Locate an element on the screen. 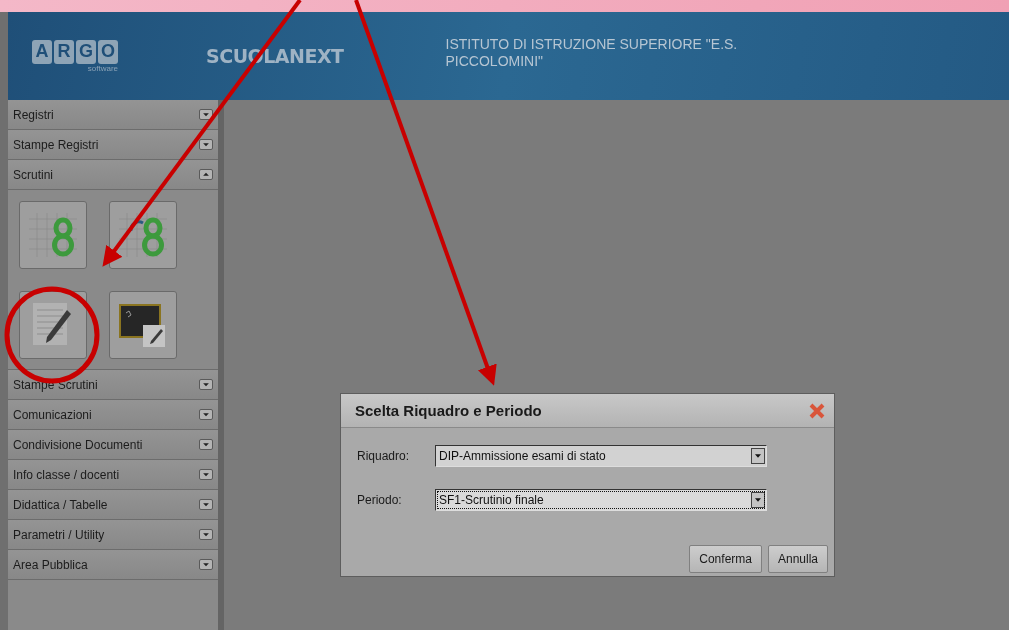  section-label: Scrutini is located at coordinates (33, 174).